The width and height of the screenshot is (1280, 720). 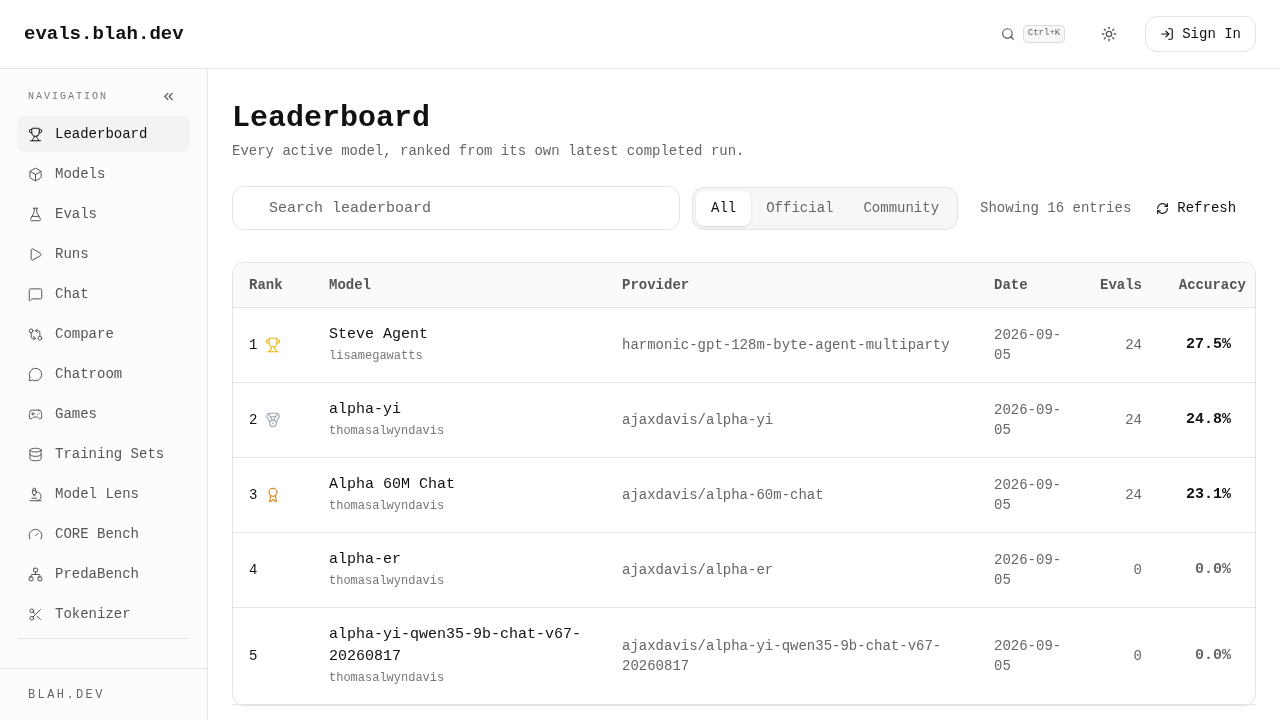 I want to click on chat-bubble-icon, so click(x=35, y=374).